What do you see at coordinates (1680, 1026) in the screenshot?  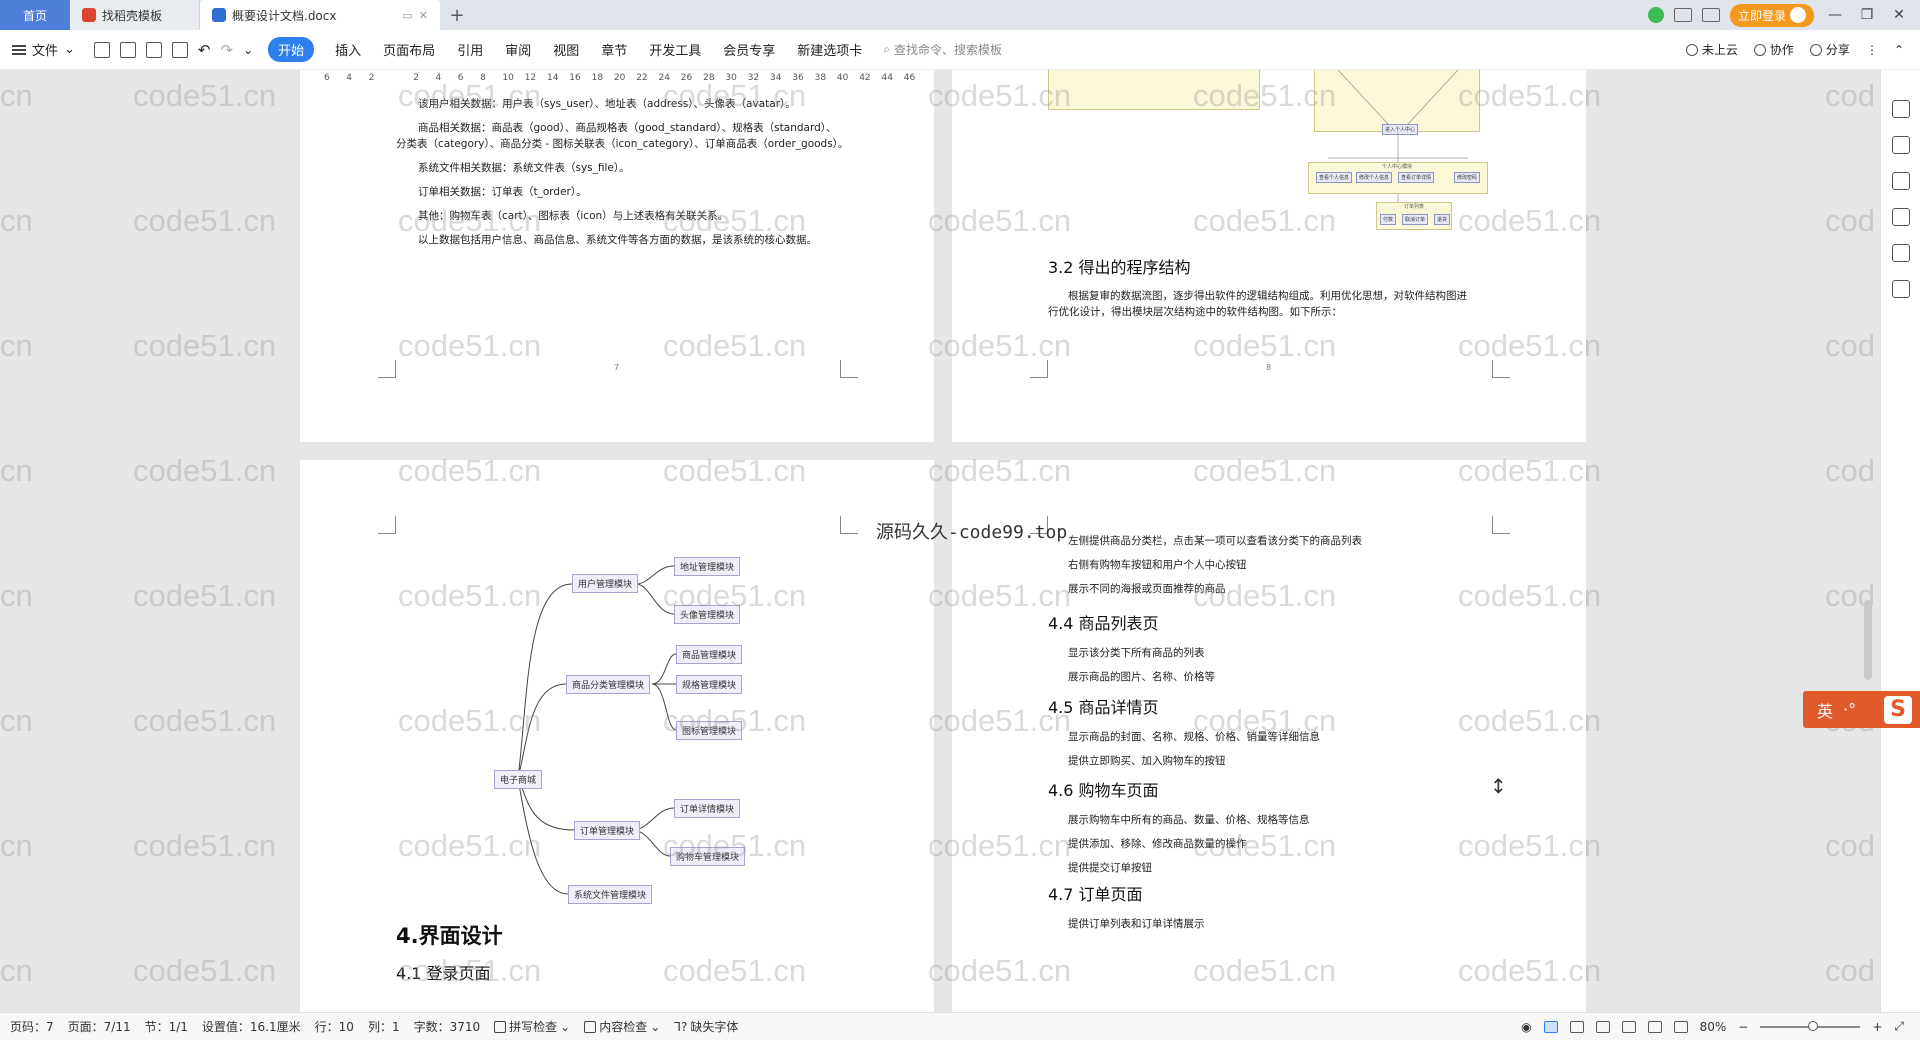 I see `fit-page-icon` at bounding box center [1680, 1026].